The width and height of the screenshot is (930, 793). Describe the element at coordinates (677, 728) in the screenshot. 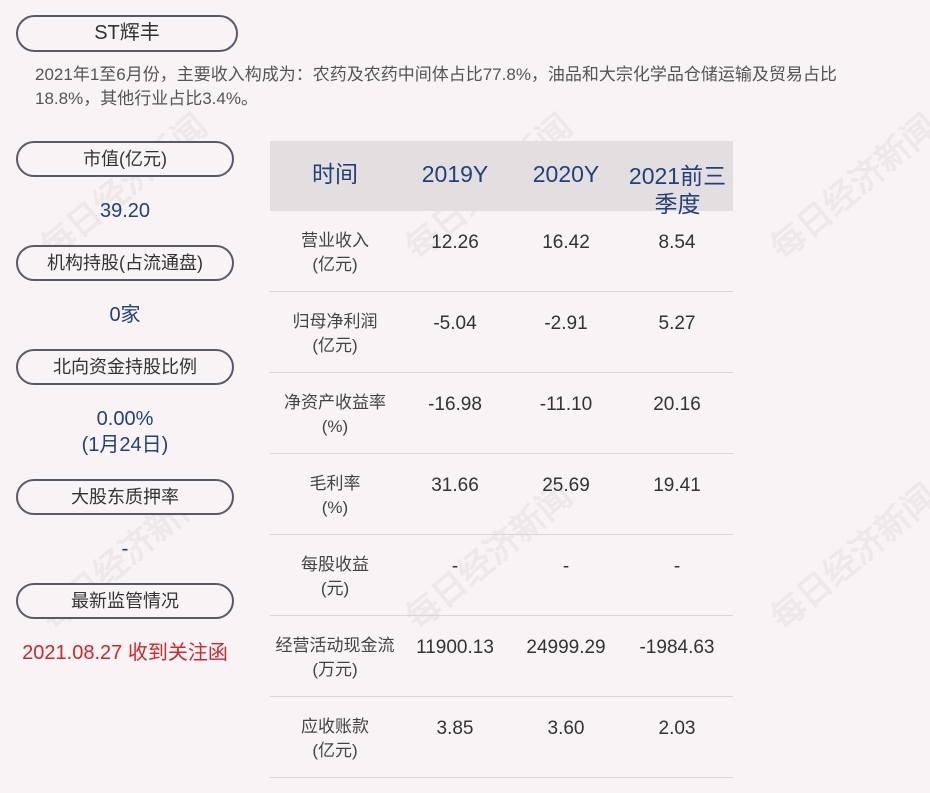

I see `cell-value: 2.03` at that location.